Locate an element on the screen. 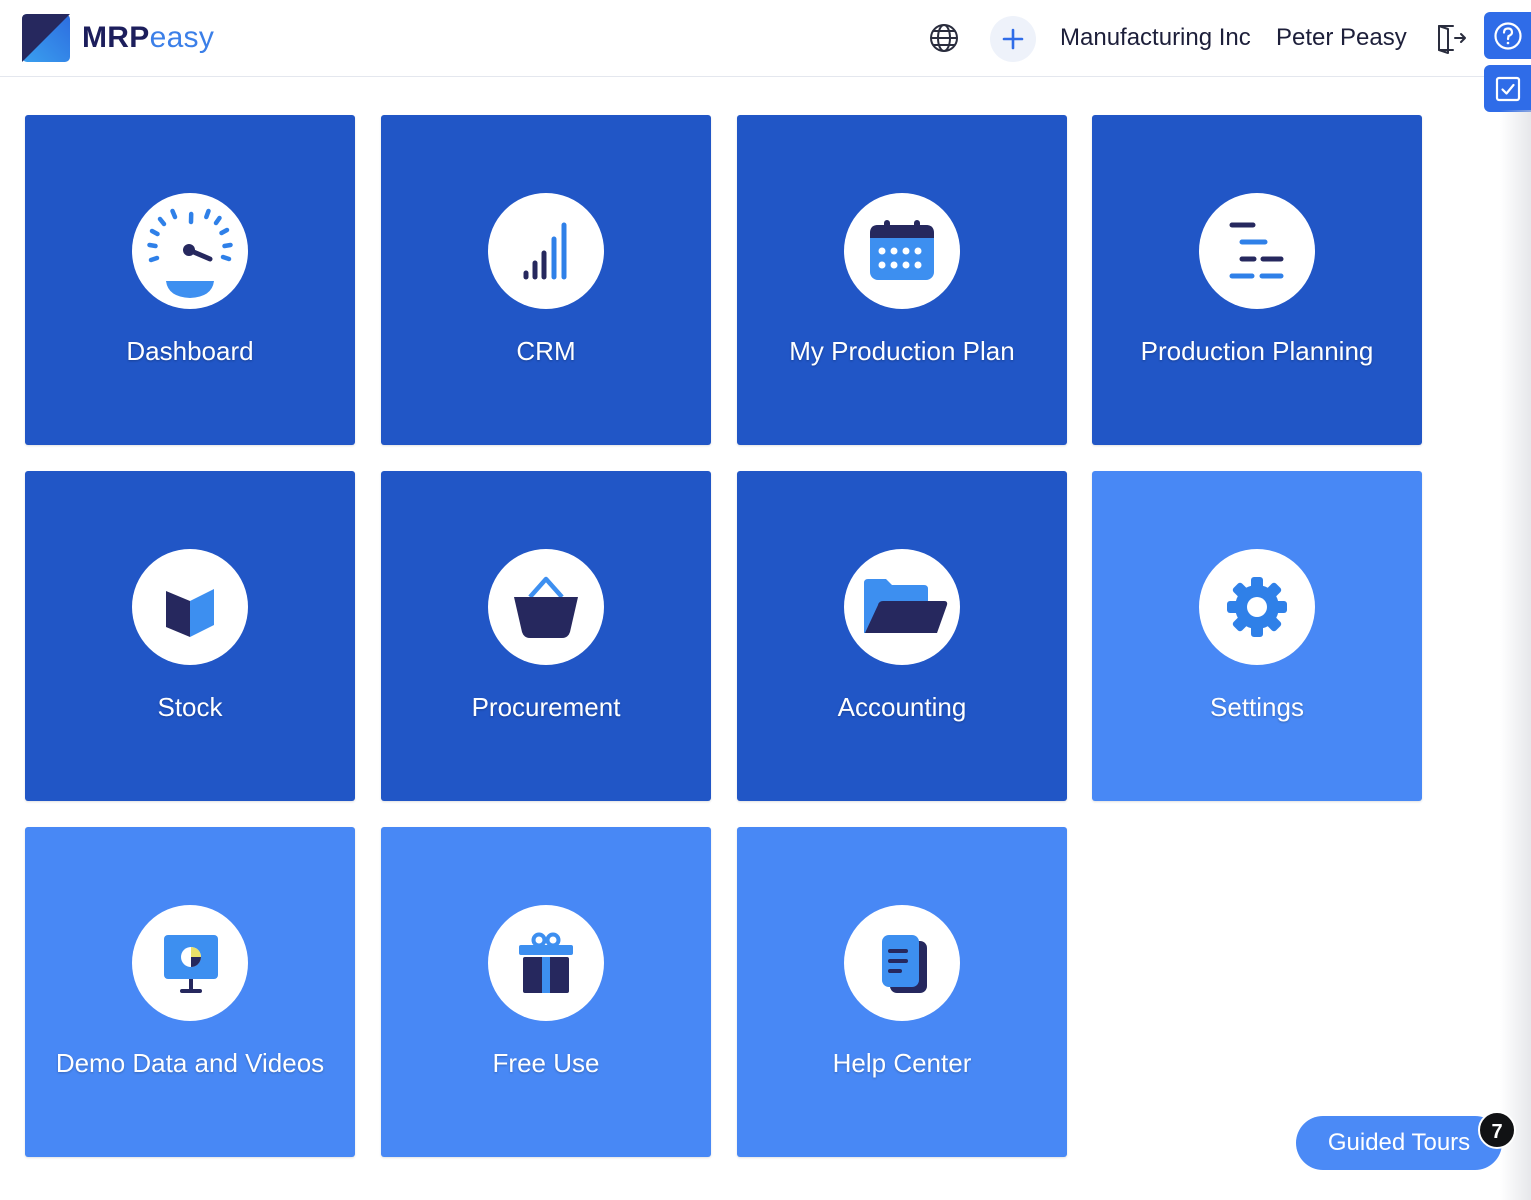  signal-bars-icon is located at coordinates (545, 251).